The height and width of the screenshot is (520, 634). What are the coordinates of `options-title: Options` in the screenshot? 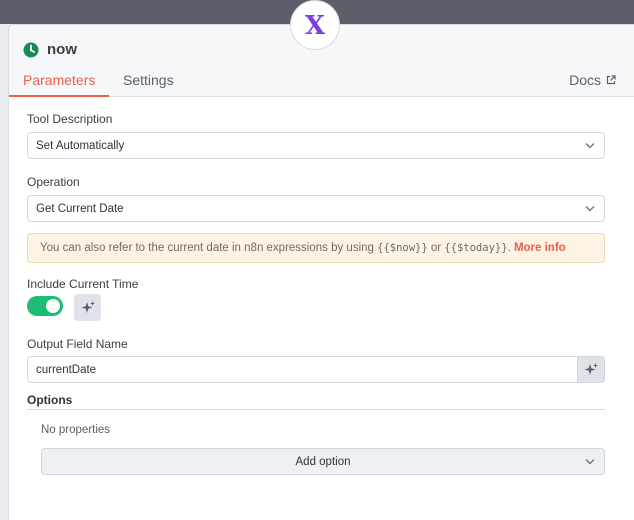 It's located at (50, 400).